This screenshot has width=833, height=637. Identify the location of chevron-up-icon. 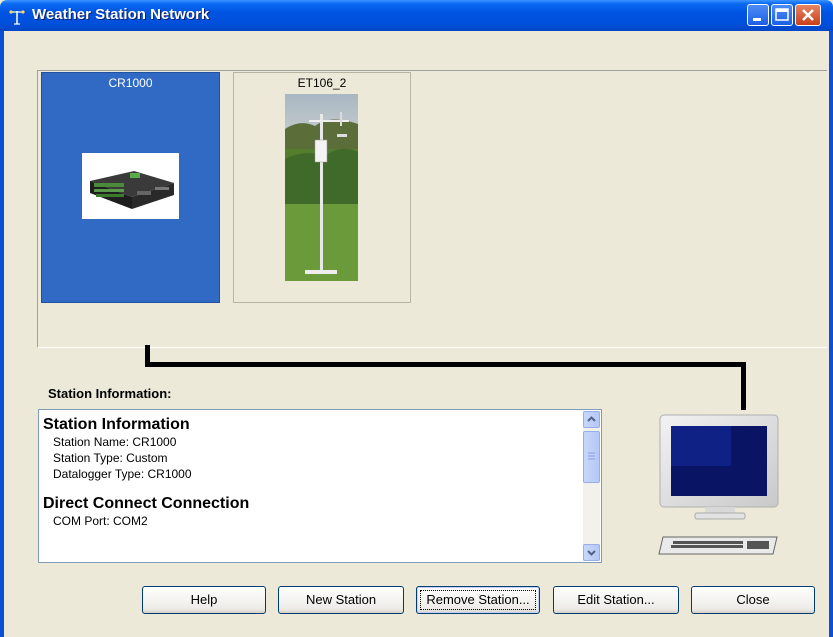
(591, 419).